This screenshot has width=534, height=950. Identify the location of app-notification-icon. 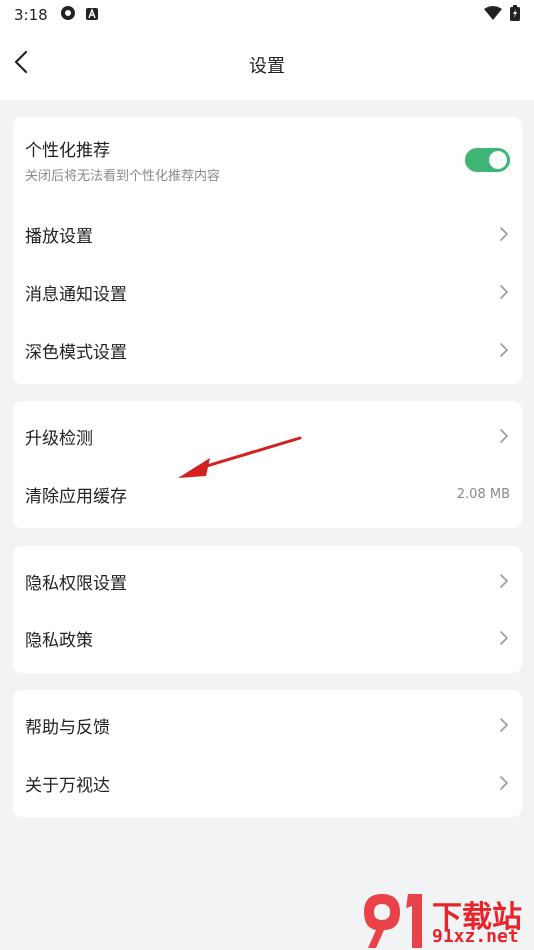
(68, 15).